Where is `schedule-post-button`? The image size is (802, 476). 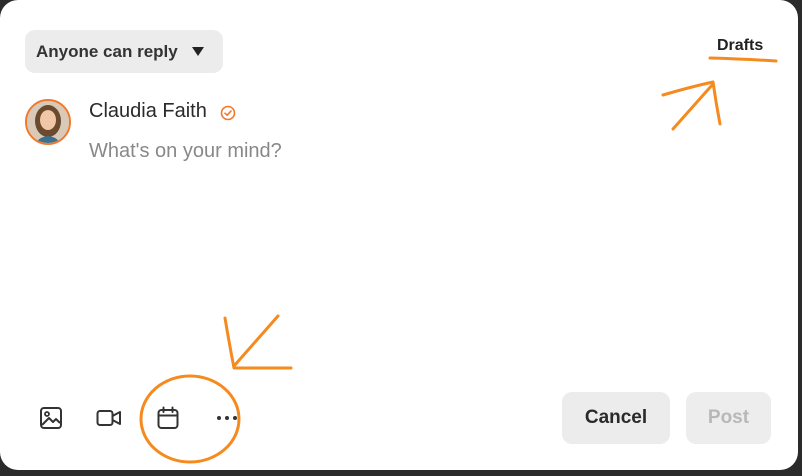 schedule-post-button is located at coordinates (168, 418).